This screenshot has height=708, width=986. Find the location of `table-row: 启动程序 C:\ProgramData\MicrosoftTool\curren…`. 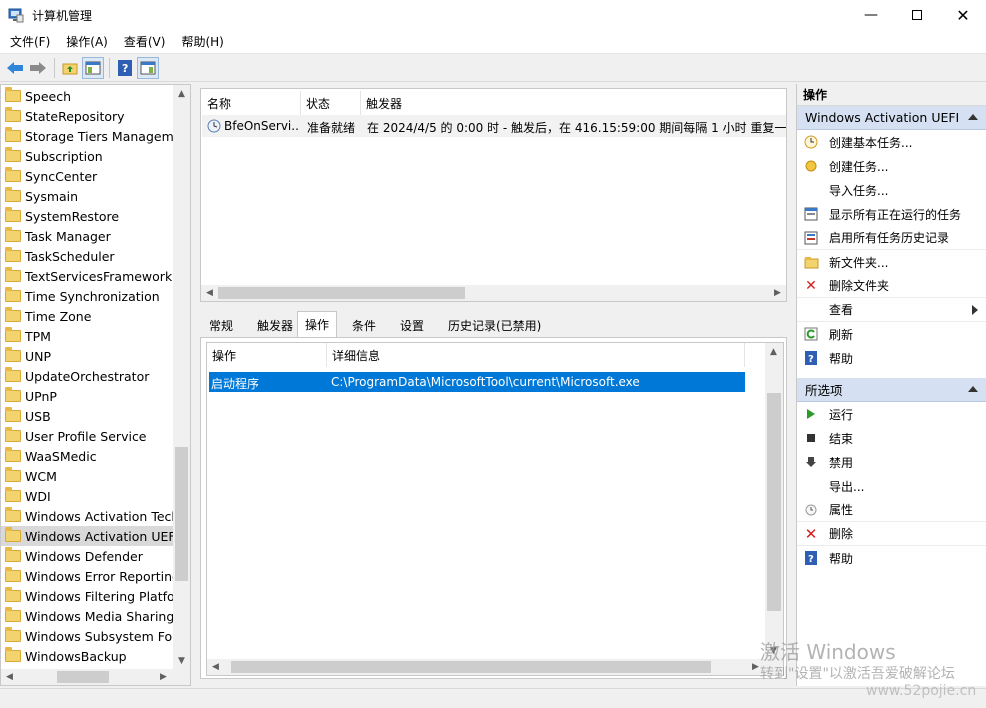

table-row: 启动程序 C:\ProgramData\MicrosoftTool\curren… is located at coordinates (477, 382).